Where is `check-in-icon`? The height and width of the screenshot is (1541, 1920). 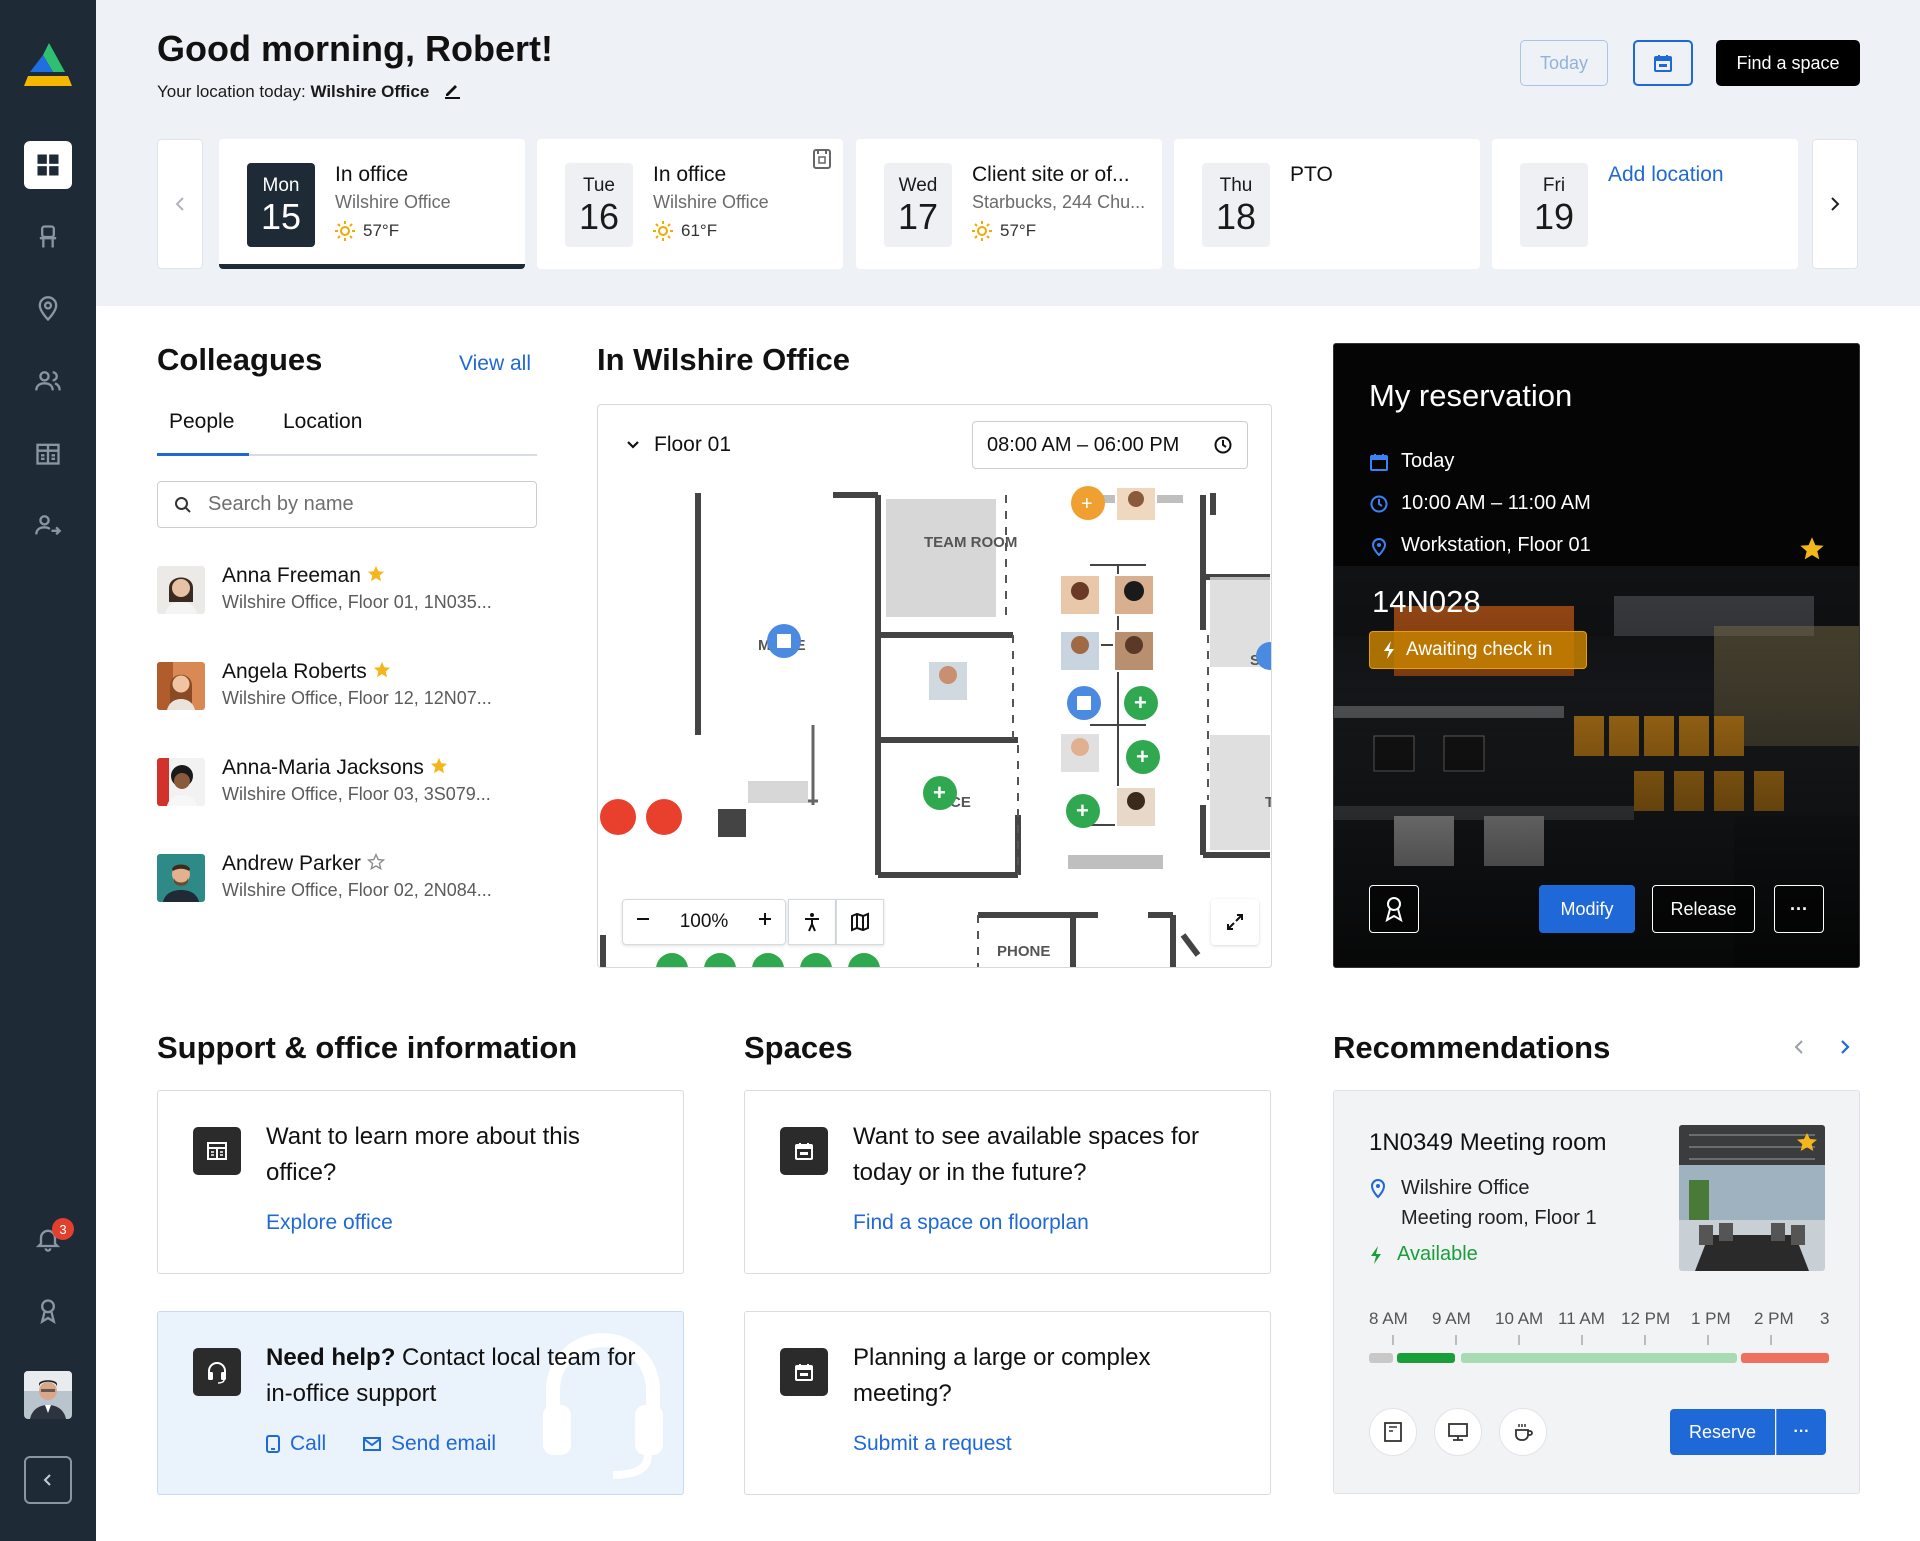 check-in-icon is located at coordinates (48, 1311).